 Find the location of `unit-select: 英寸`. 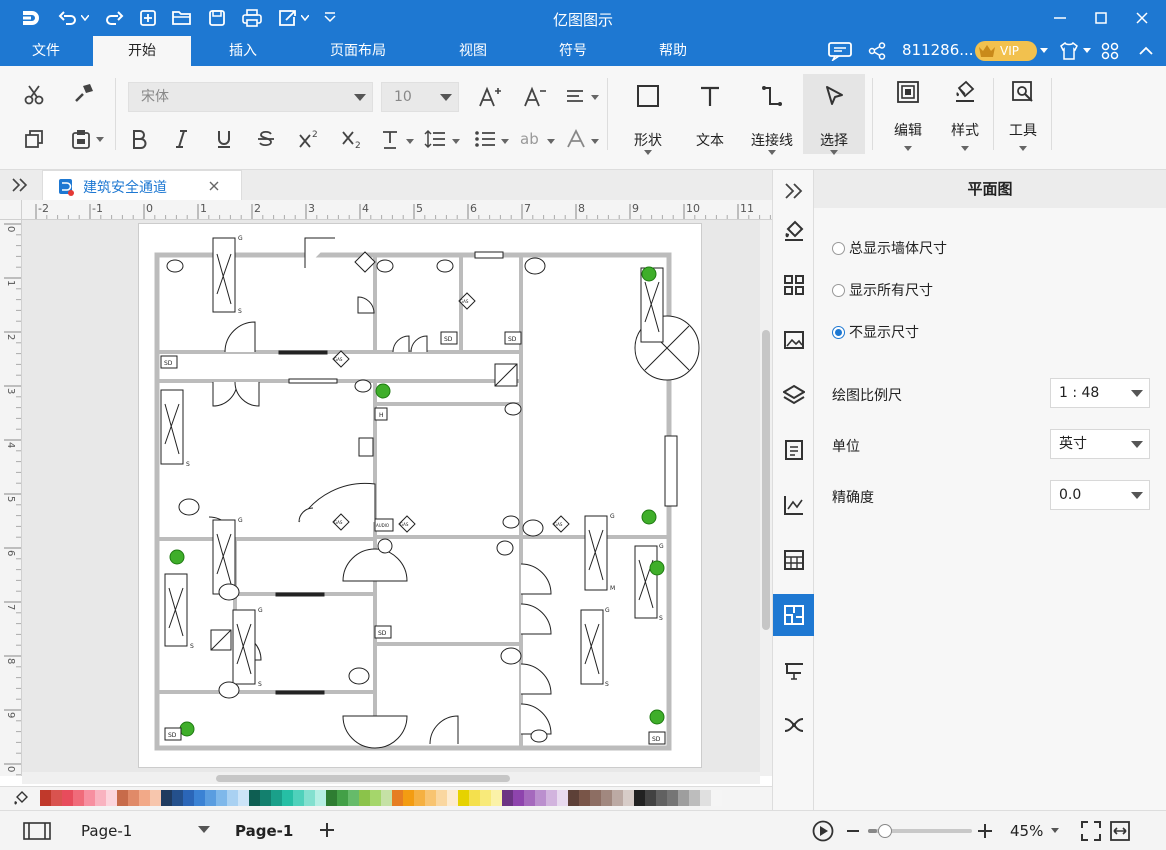

unit-select: 英寸 is located at coordinates (1100, 444).